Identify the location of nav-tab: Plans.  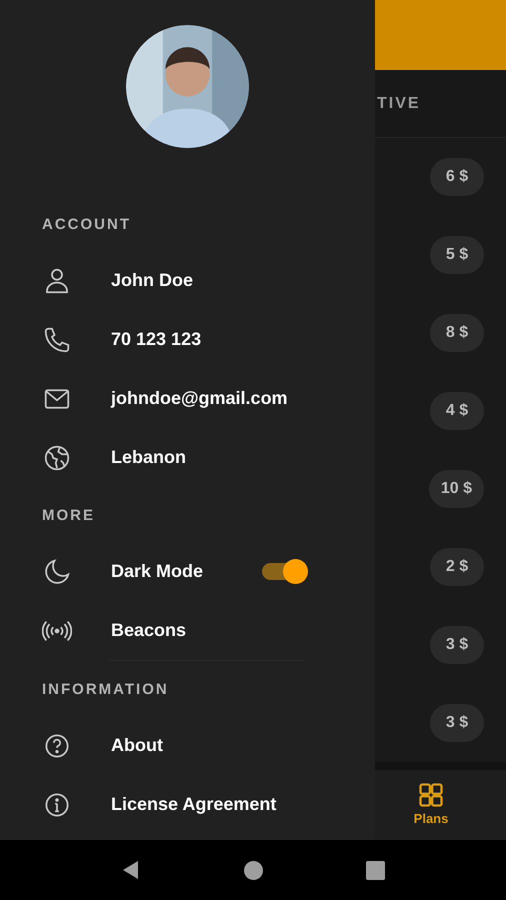
(431, 805).